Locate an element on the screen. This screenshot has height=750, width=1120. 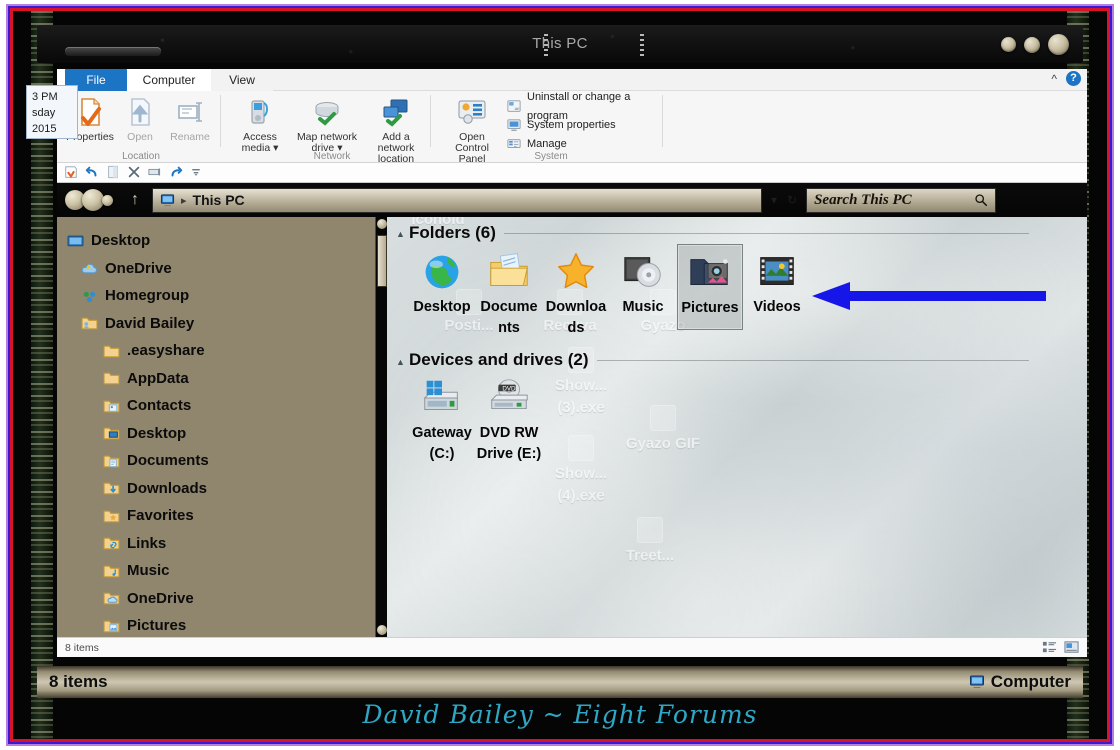
nav-item-documents: Documents is located at coordinates (222, 461).